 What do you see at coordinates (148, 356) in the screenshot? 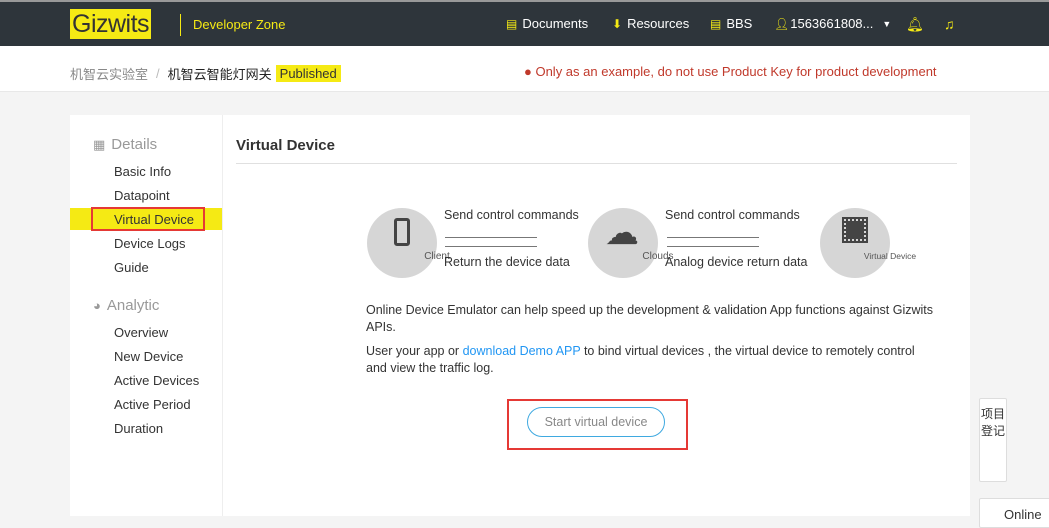
I see `sidebar-item-new-device: New Device` at bounding box center [148, 356].